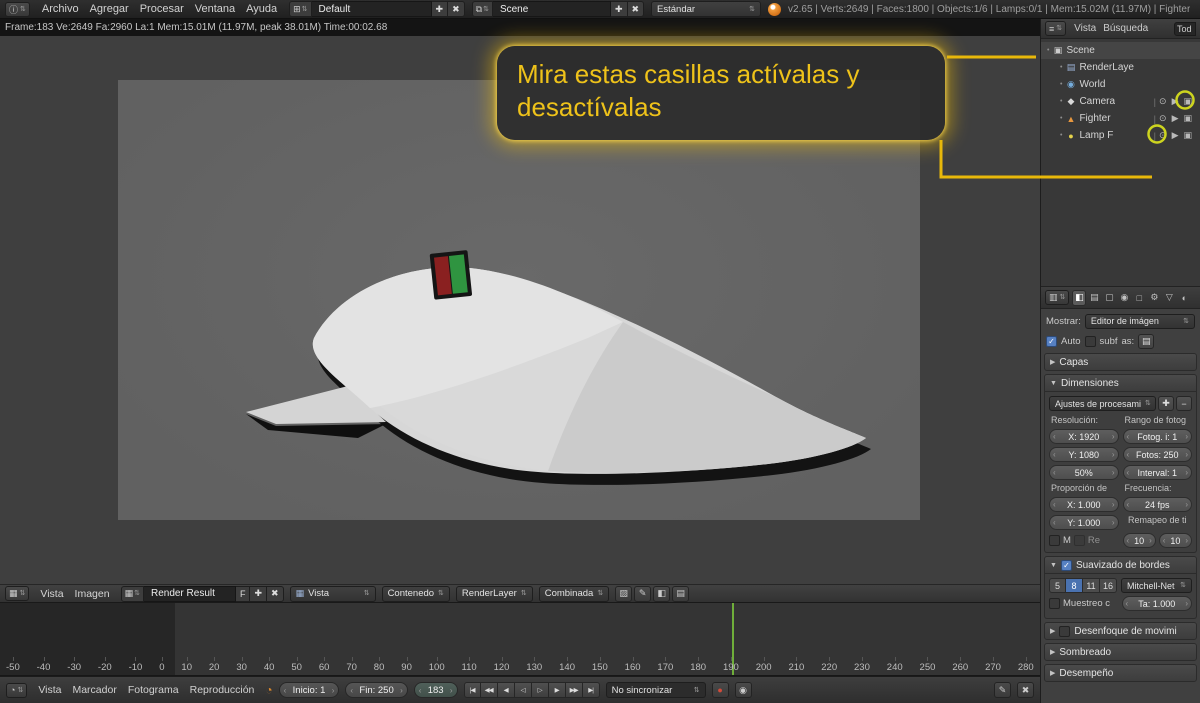 The height and width of the screenshot is (703, 1200). What do you see at coordinates (1085, 28) in the screenshot?
I see `outliner-menu-vista: Vista` at bounding box center [1085, 28].